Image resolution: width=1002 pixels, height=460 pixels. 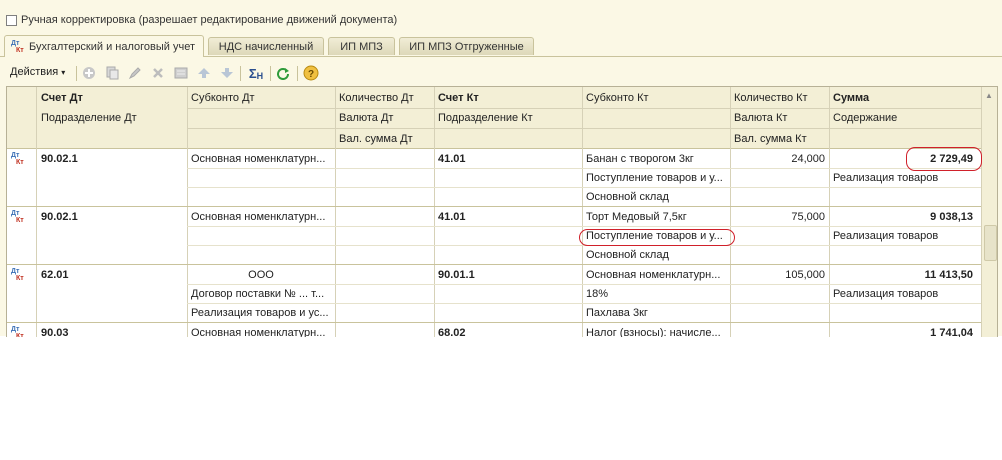 What do you see at coordinates (135, 73) in the screenshot?
I see `edit-icon` at bounding box center [135, 73].